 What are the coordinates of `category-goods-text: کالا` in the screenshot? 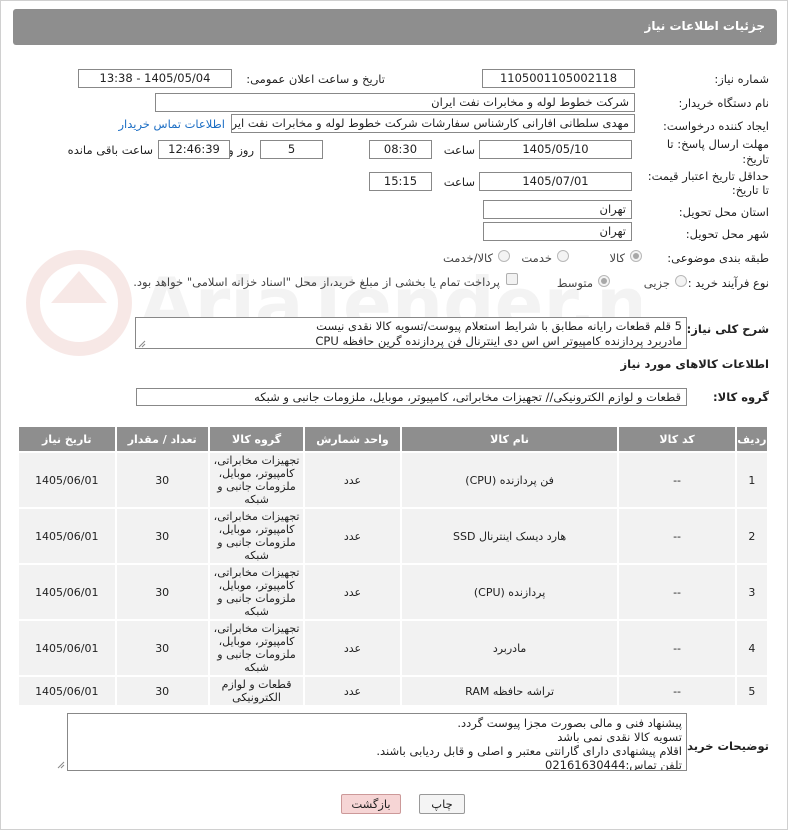 It's located at (617, 258).